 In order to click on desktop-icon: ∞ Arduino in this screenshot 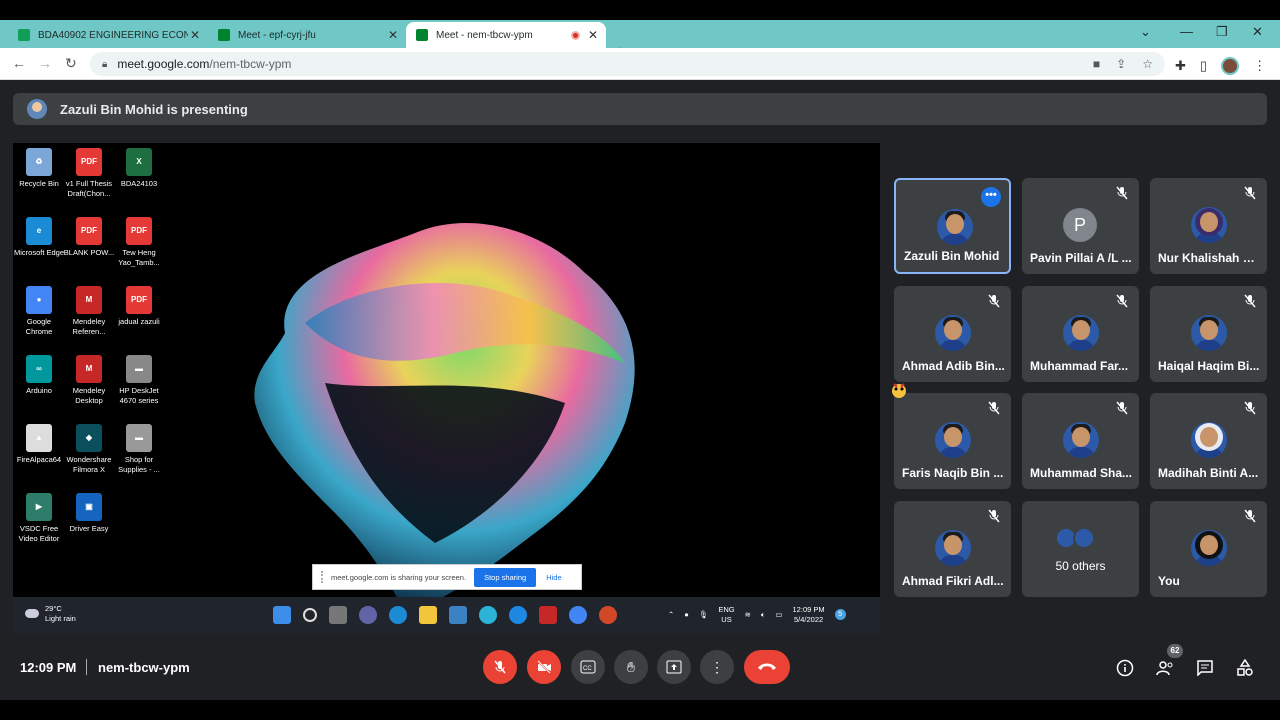, I will do `click(39, 375)`.